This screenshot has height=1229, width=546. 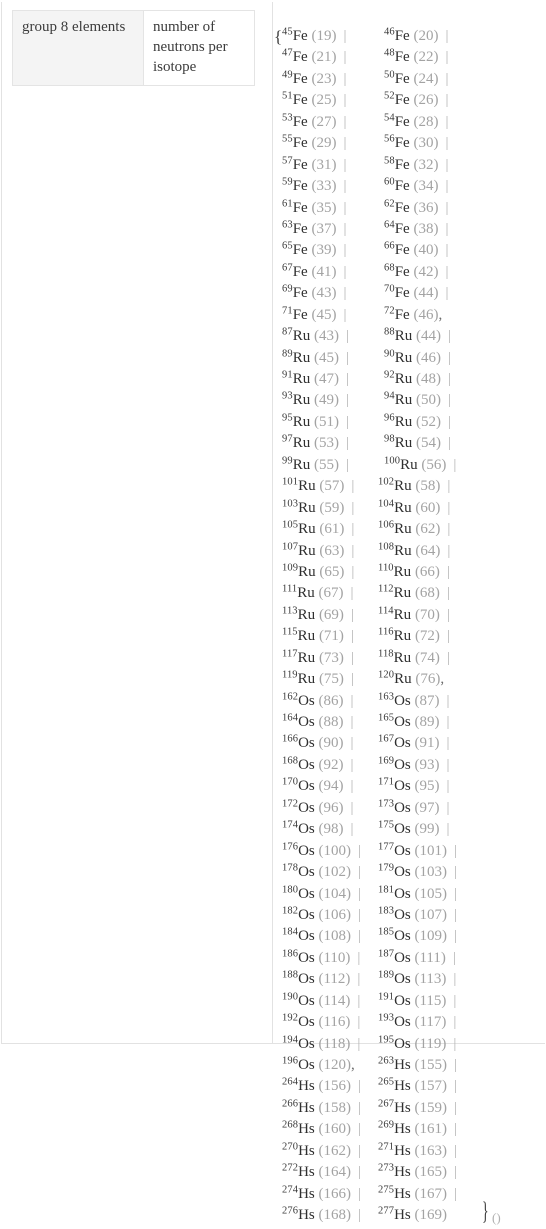 I want to click on isotope-line: 180Os (104) | 181Os (105) |, so click(x=412, y=894).